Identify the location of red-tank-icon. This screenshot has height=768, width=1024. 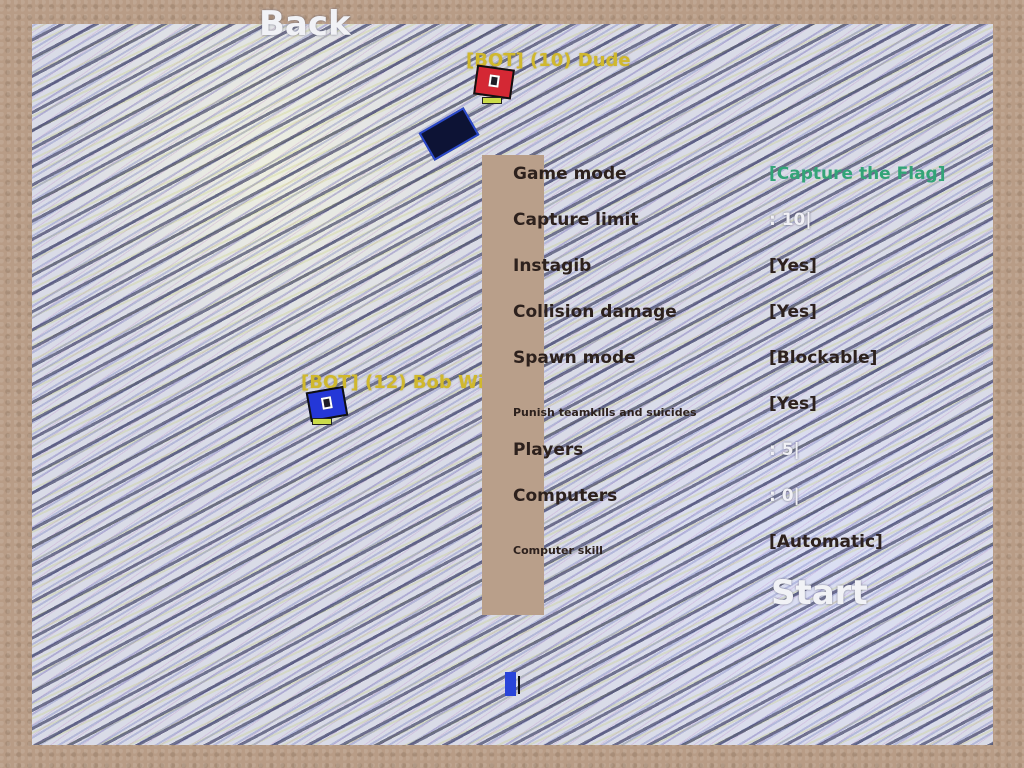
(494, 82).